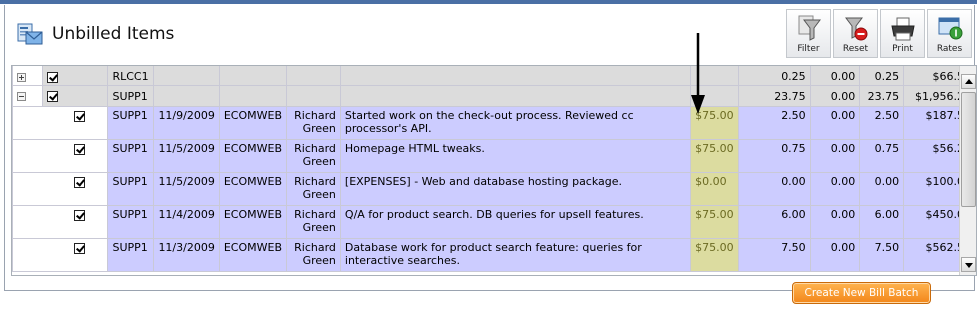 The width and height of the screenshot is (977, 311). I want to click on scroll-up-arrow-icon, so click(968, 81).